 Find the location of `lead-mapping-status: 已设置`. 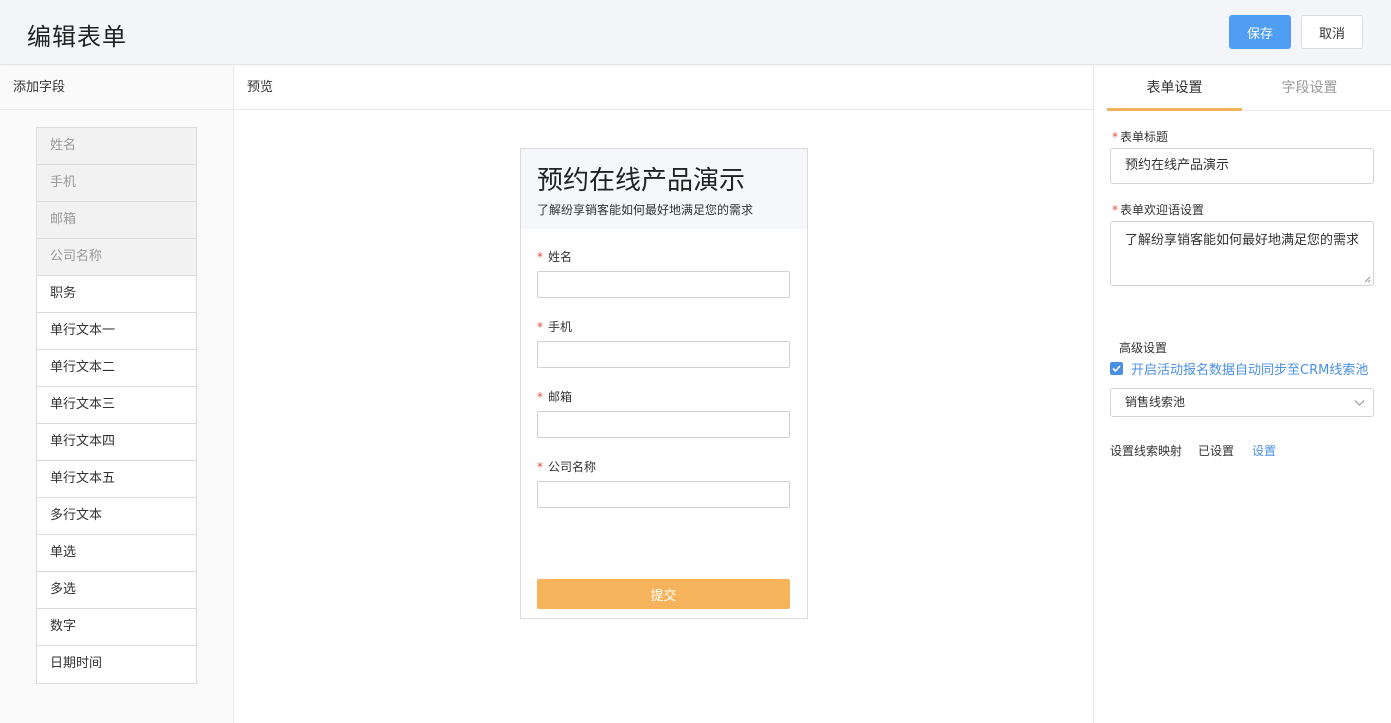

lead-mapping-status: 已设置 is located at coordinates (1216, 451).